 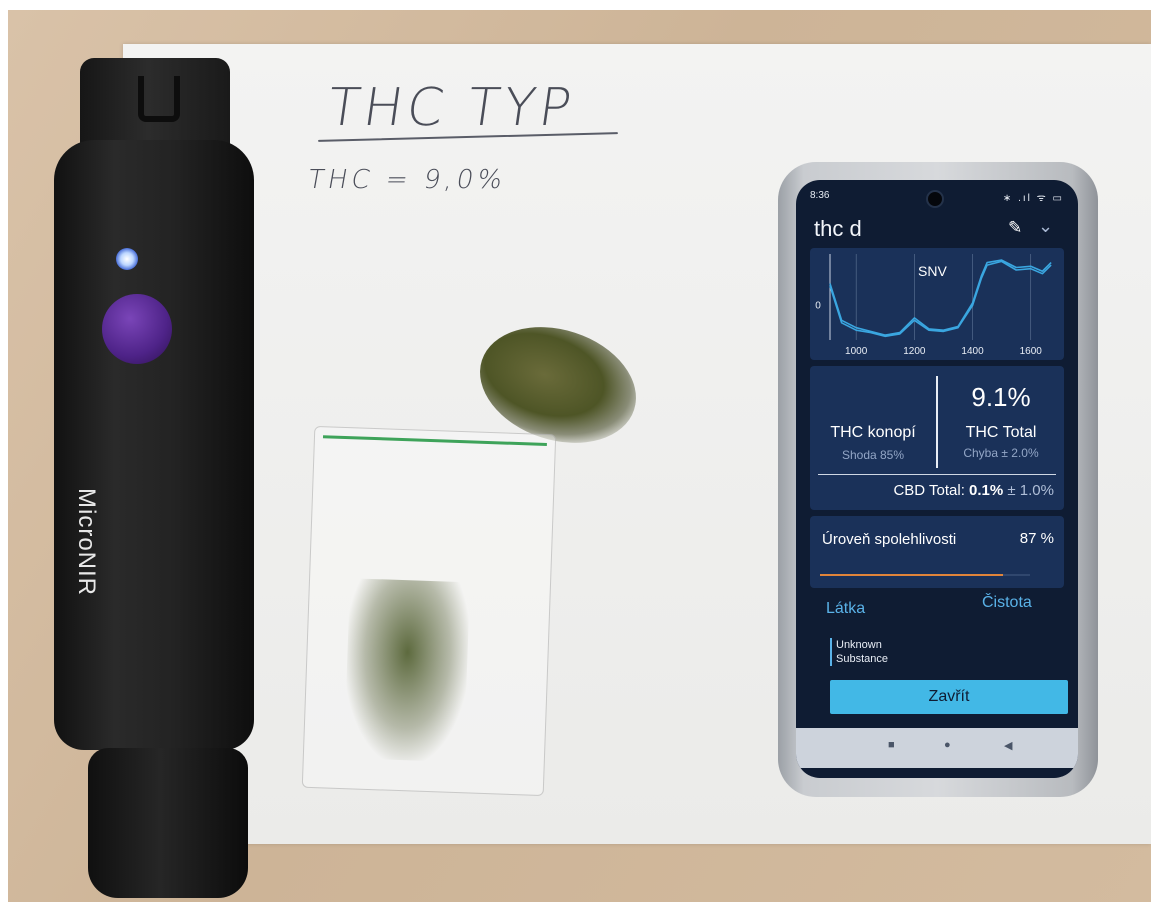 I want to click on spectrum-chart: 1000 1200 1400 1600 0 SNV, so click(x=937, y=304).